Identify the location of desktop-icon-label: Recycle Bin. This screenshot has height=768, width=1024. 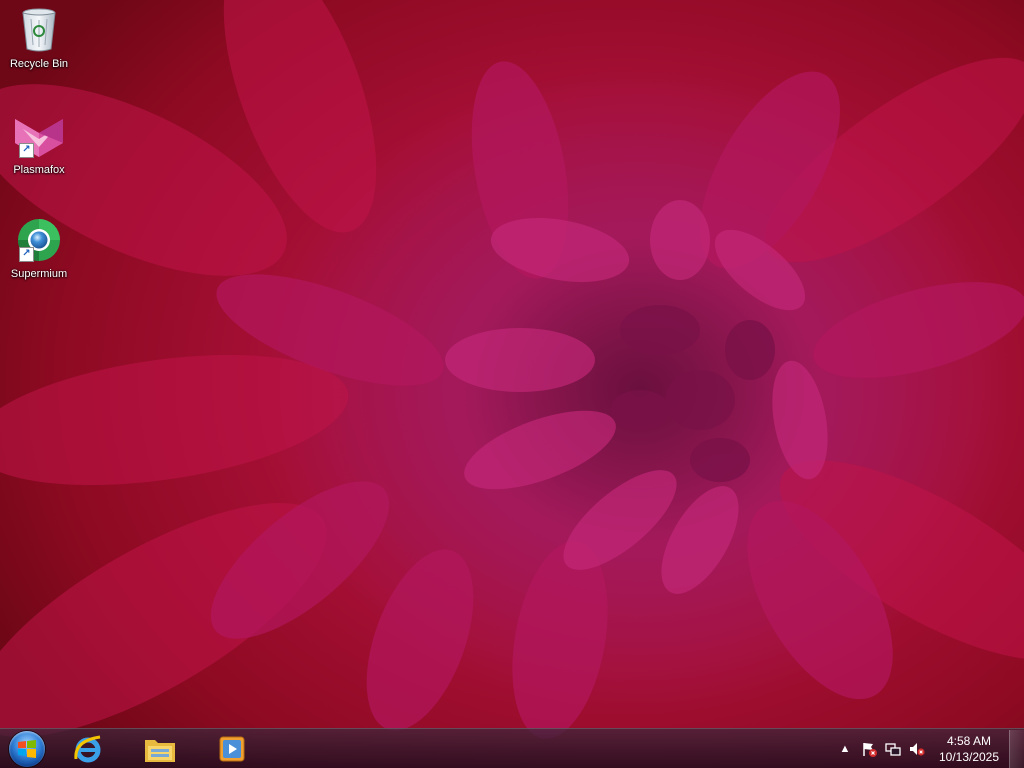
(39, 64).